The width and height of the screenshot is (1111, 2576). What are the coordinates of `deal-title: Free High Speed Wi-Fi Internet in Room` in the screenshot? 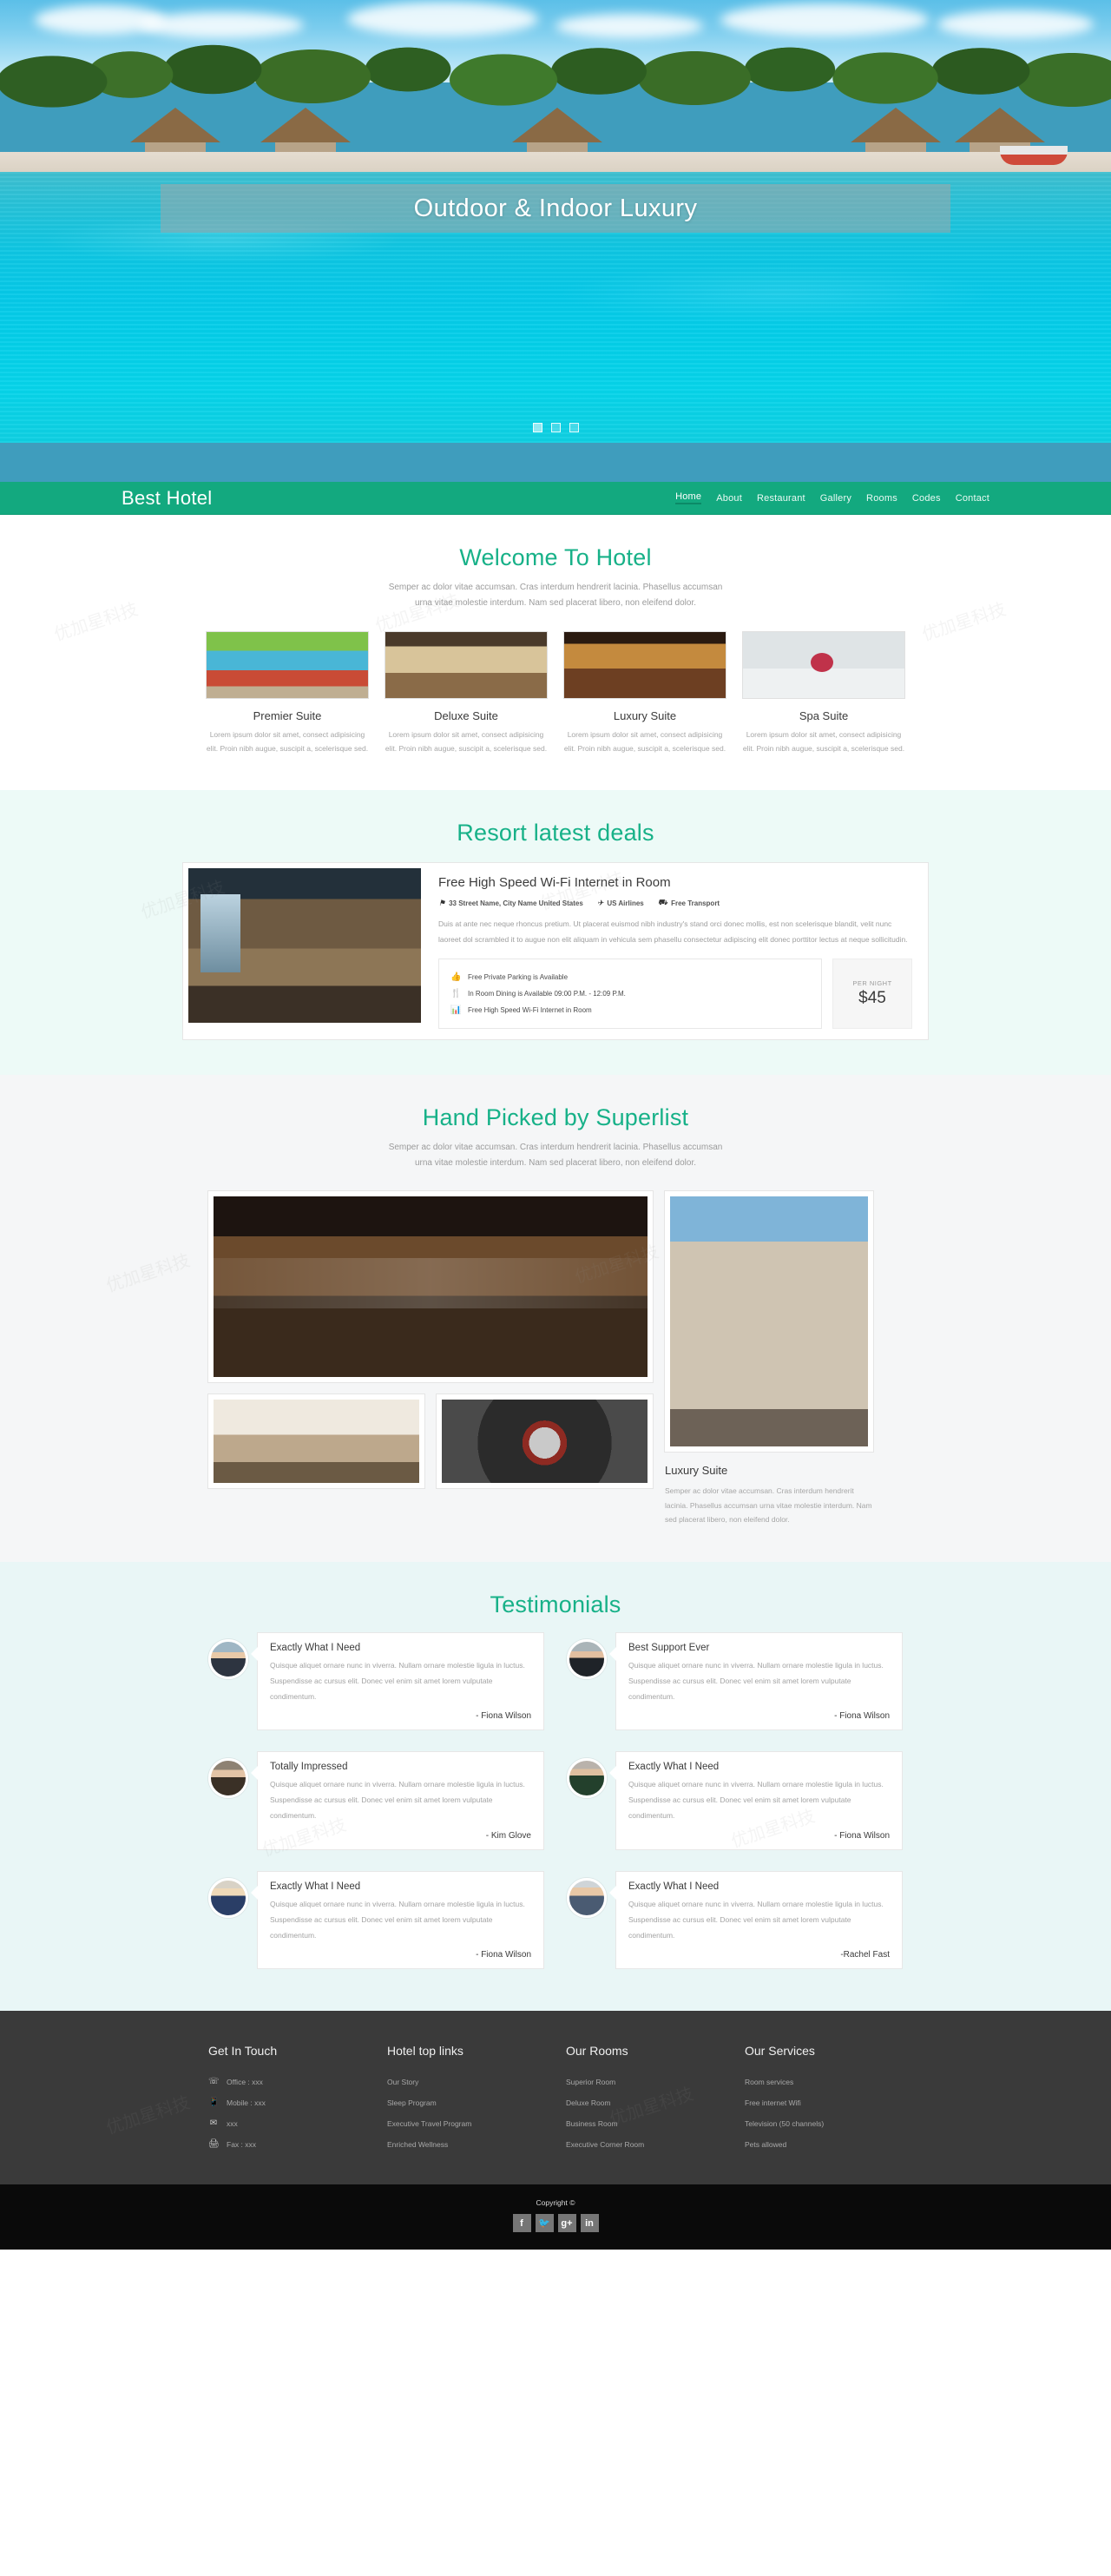 It's located at (554, 883).